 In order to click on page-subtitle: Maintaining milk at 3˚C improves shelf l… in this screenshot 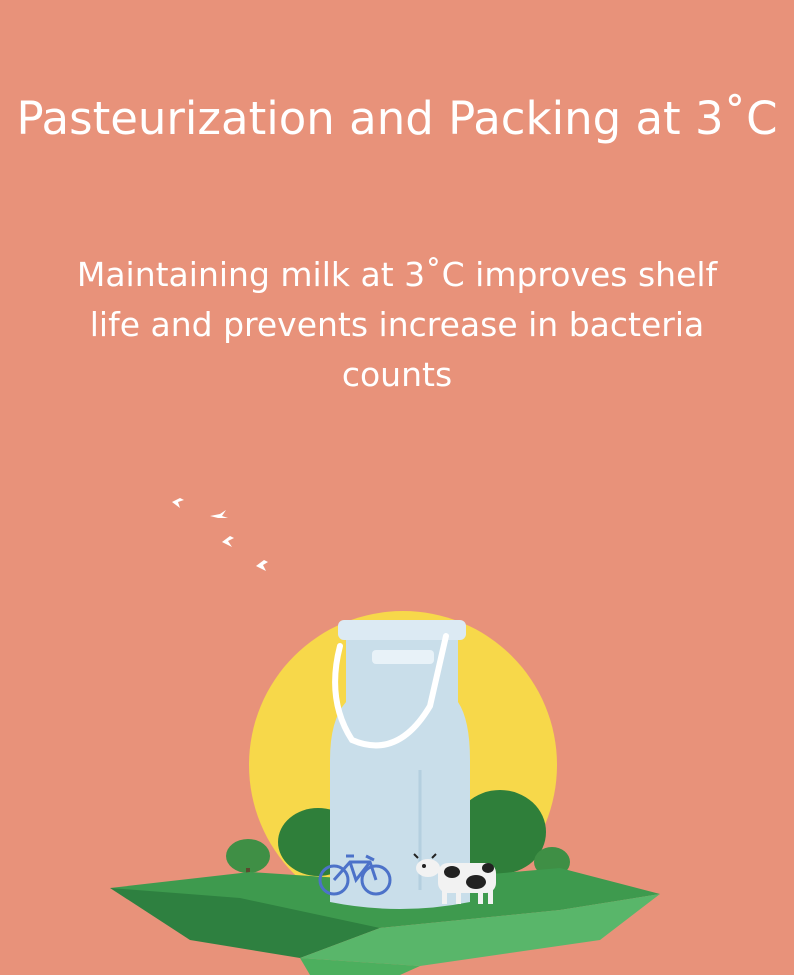, I will do `click(397, 324)`.